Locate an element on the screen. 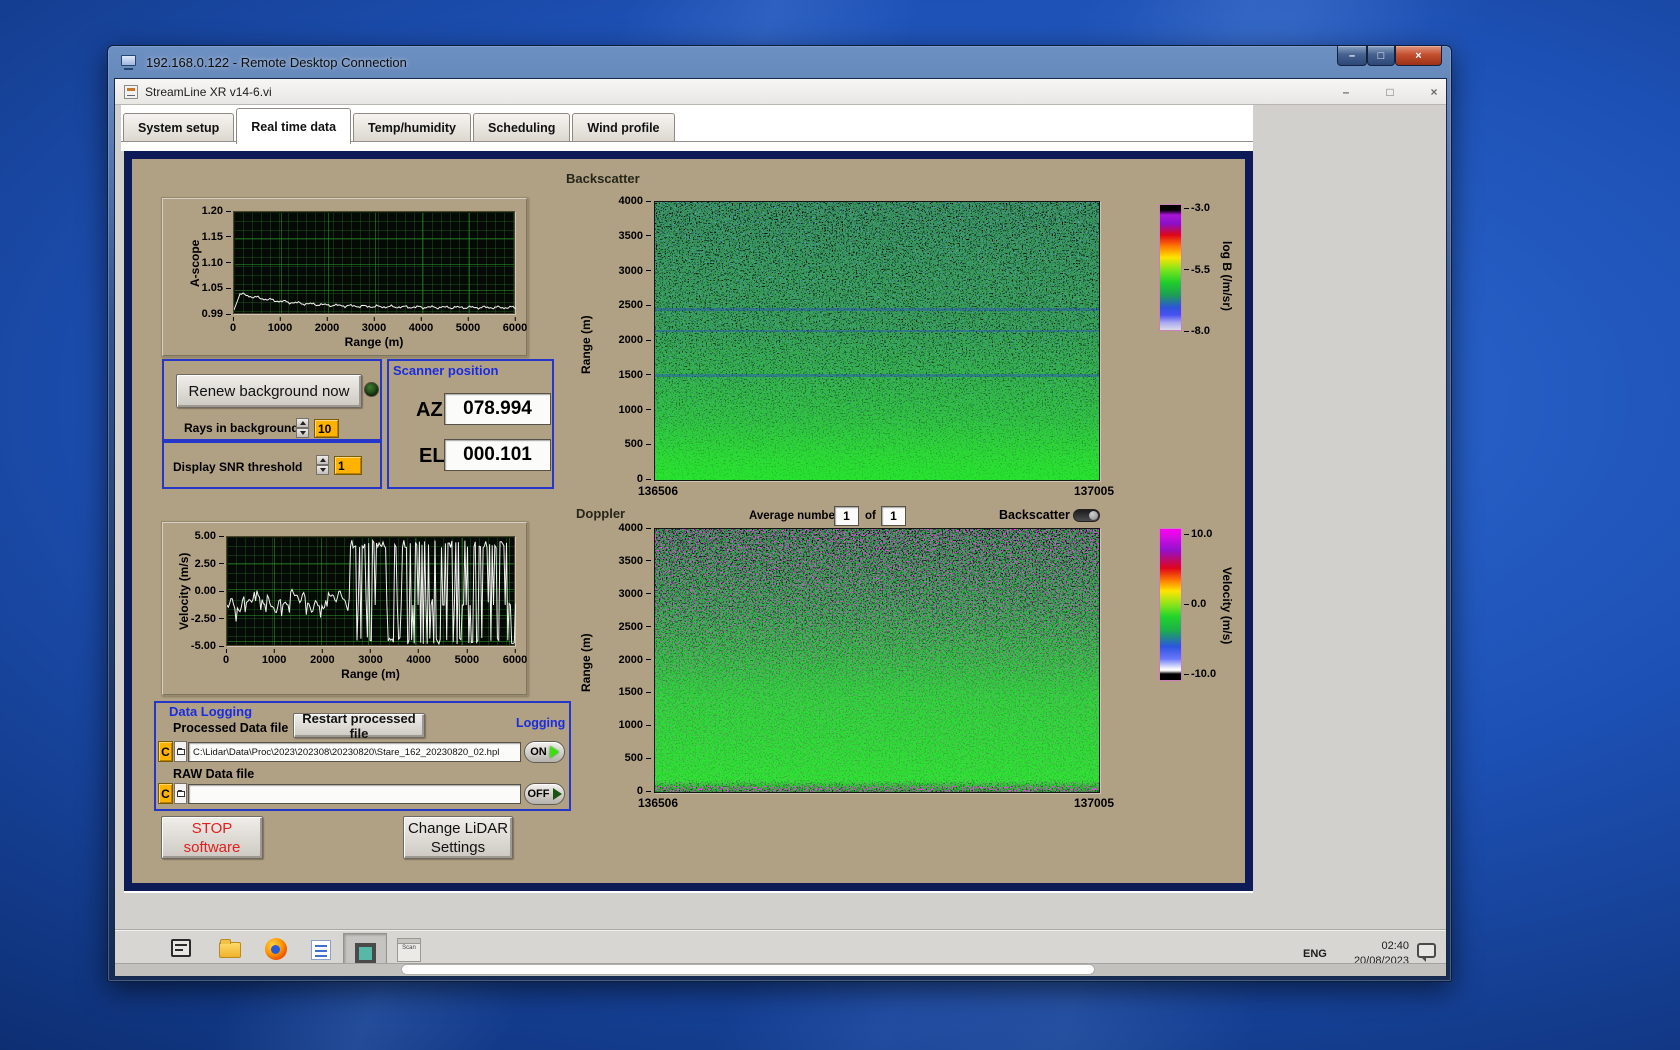 Image resolution: width=1680 pixels, height=1050 pixels. doppler-colorbar is located at coordinates (1170, 604).